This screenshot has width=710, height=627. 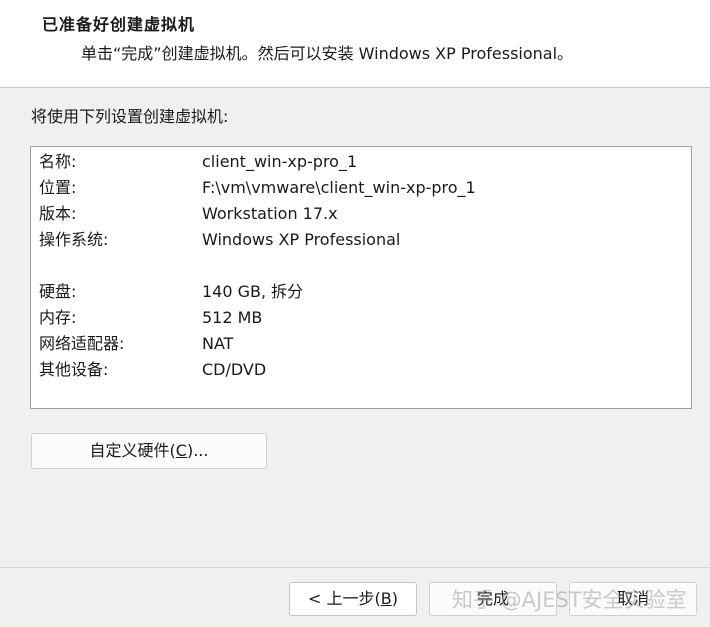 What do you see at coordinates (119, 24) in the screenshot?
I see `header-title: 已准备好创建虚拟机` at bounding box center [119, 24].